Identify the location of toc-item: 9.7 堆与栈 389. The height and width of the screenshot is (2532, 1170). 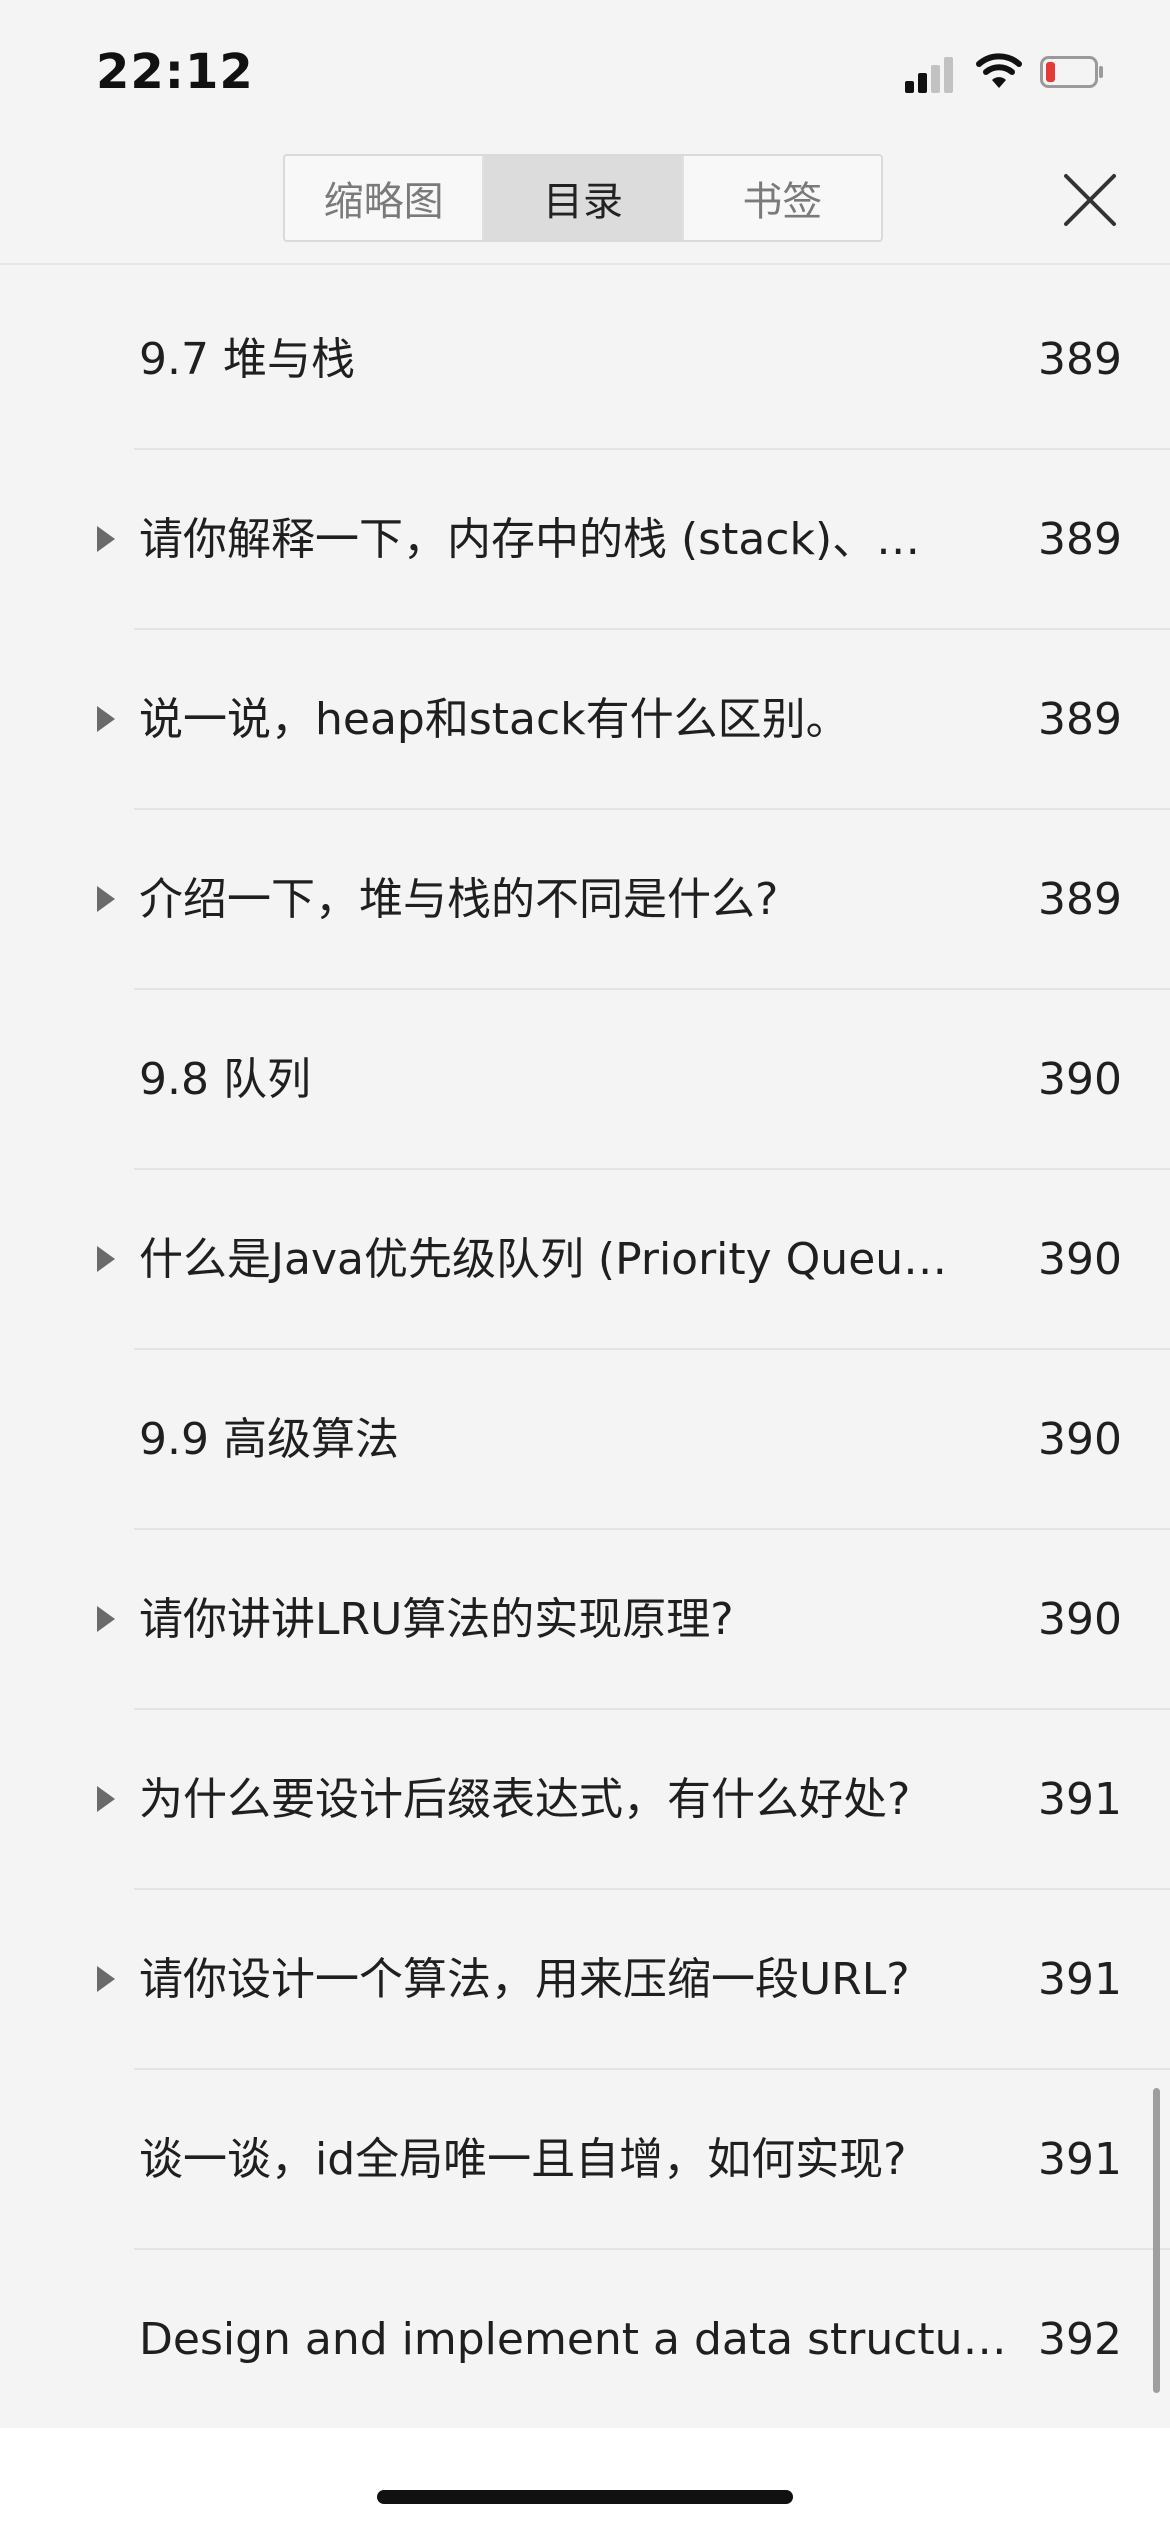
(585, 360).